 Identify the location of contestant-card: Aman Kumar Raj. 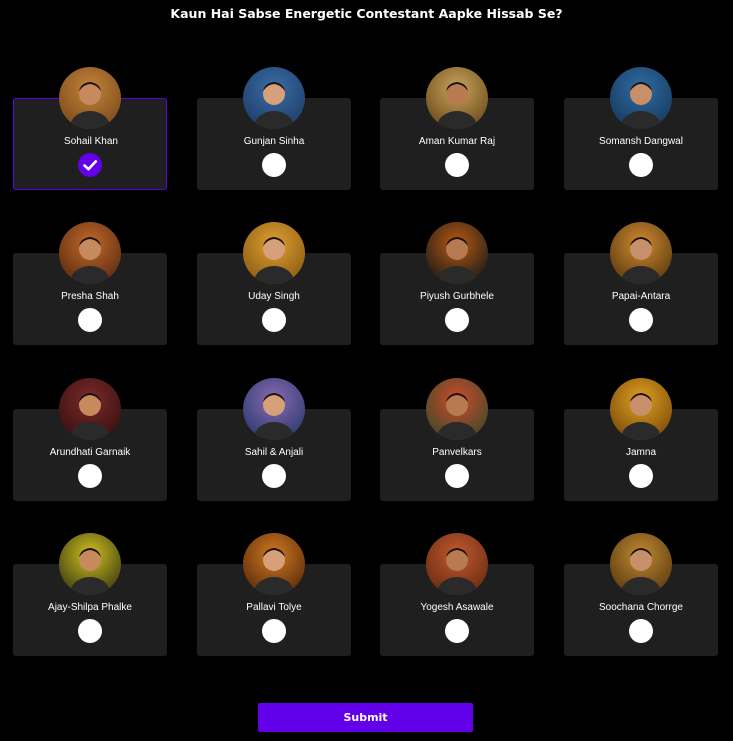
(457, 128).